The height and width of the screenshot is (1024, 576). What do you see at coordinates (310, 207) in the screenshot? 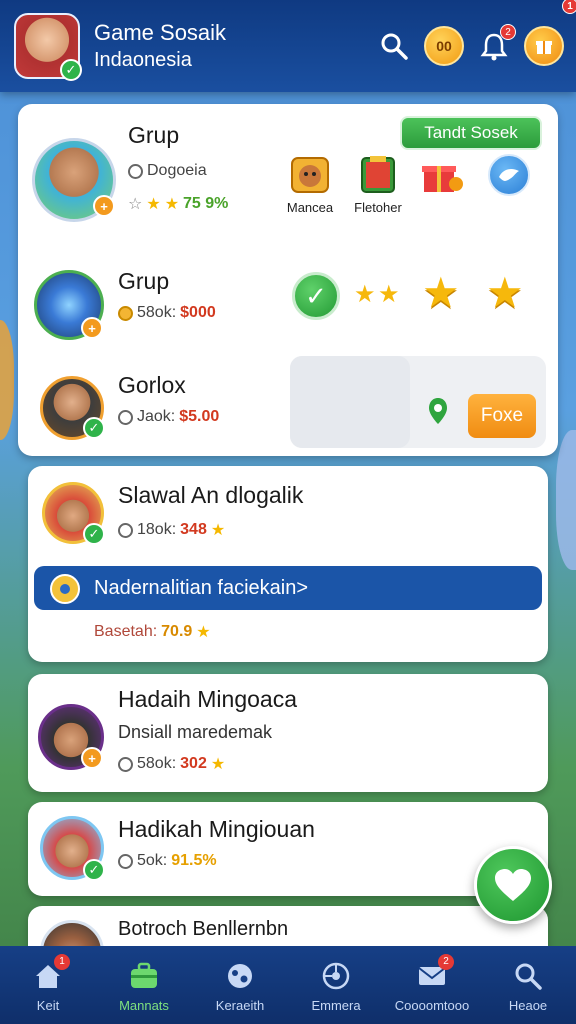
I see `tile-label: Mancea` at bounding box center [310, 207].